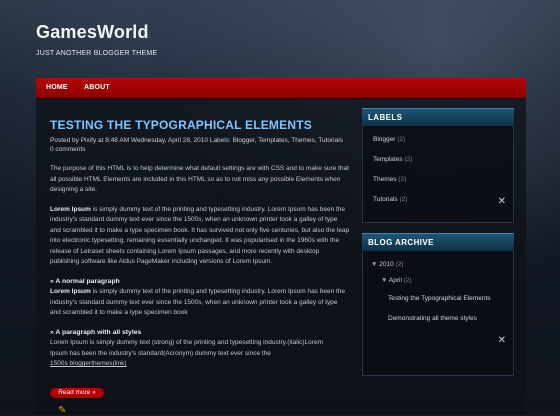 Image resolution: width=560 pixels, height=416 pixels. I want to click on archive-year-label: 2010, so click(386, 264).